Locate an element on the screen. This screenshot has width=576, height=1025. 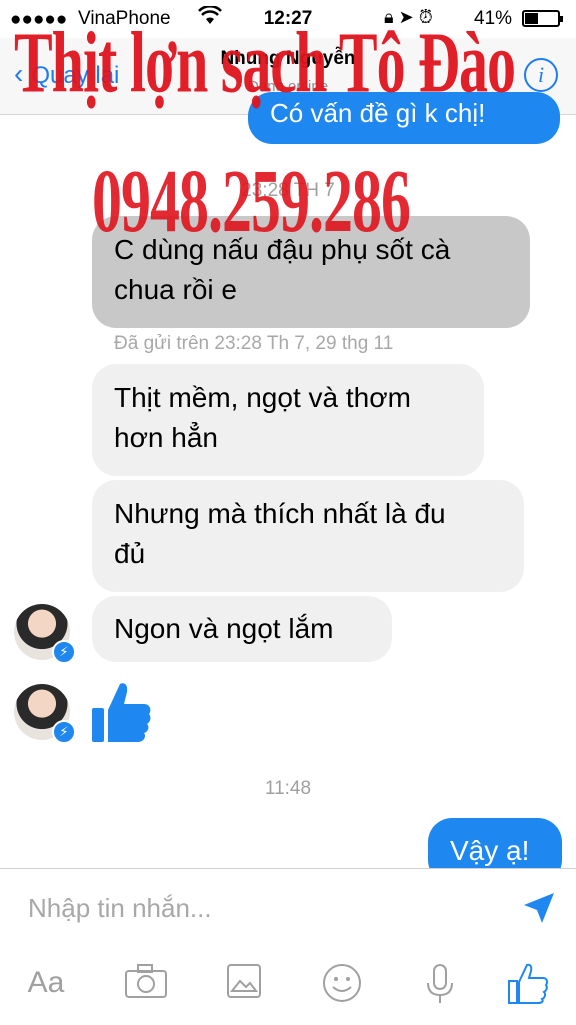
microphone-icon is located at coordinates (440, 983).